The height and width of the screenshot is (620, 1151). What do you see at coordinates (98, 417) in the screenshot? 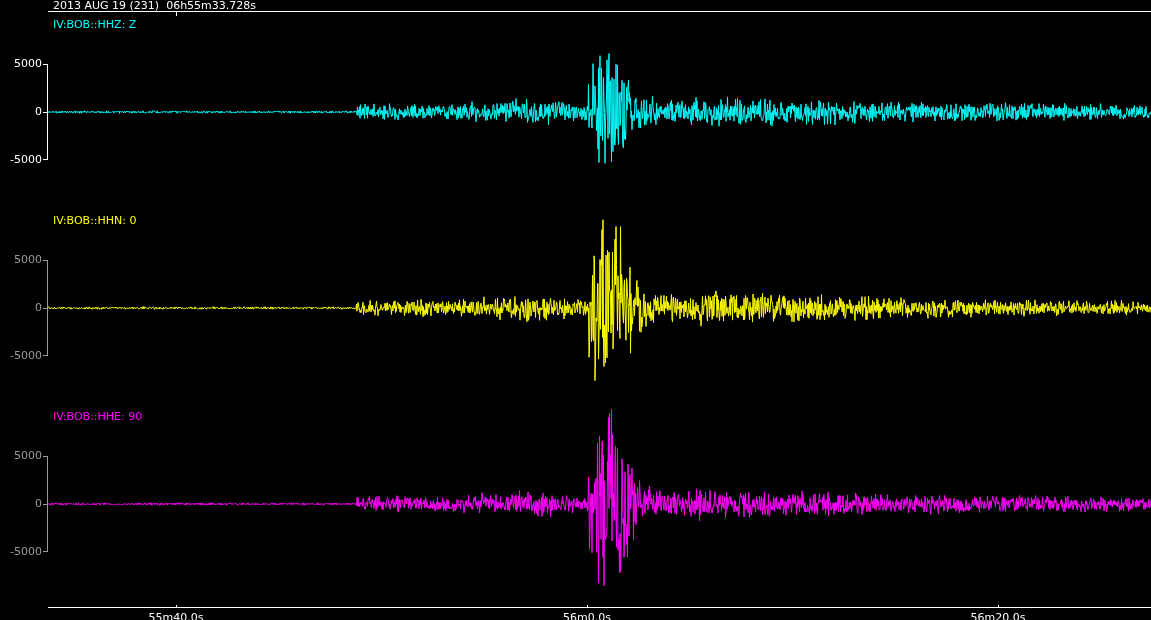
I see `channel-label: IV:BOB::HHE: 90` at bounding box center [98, 417].